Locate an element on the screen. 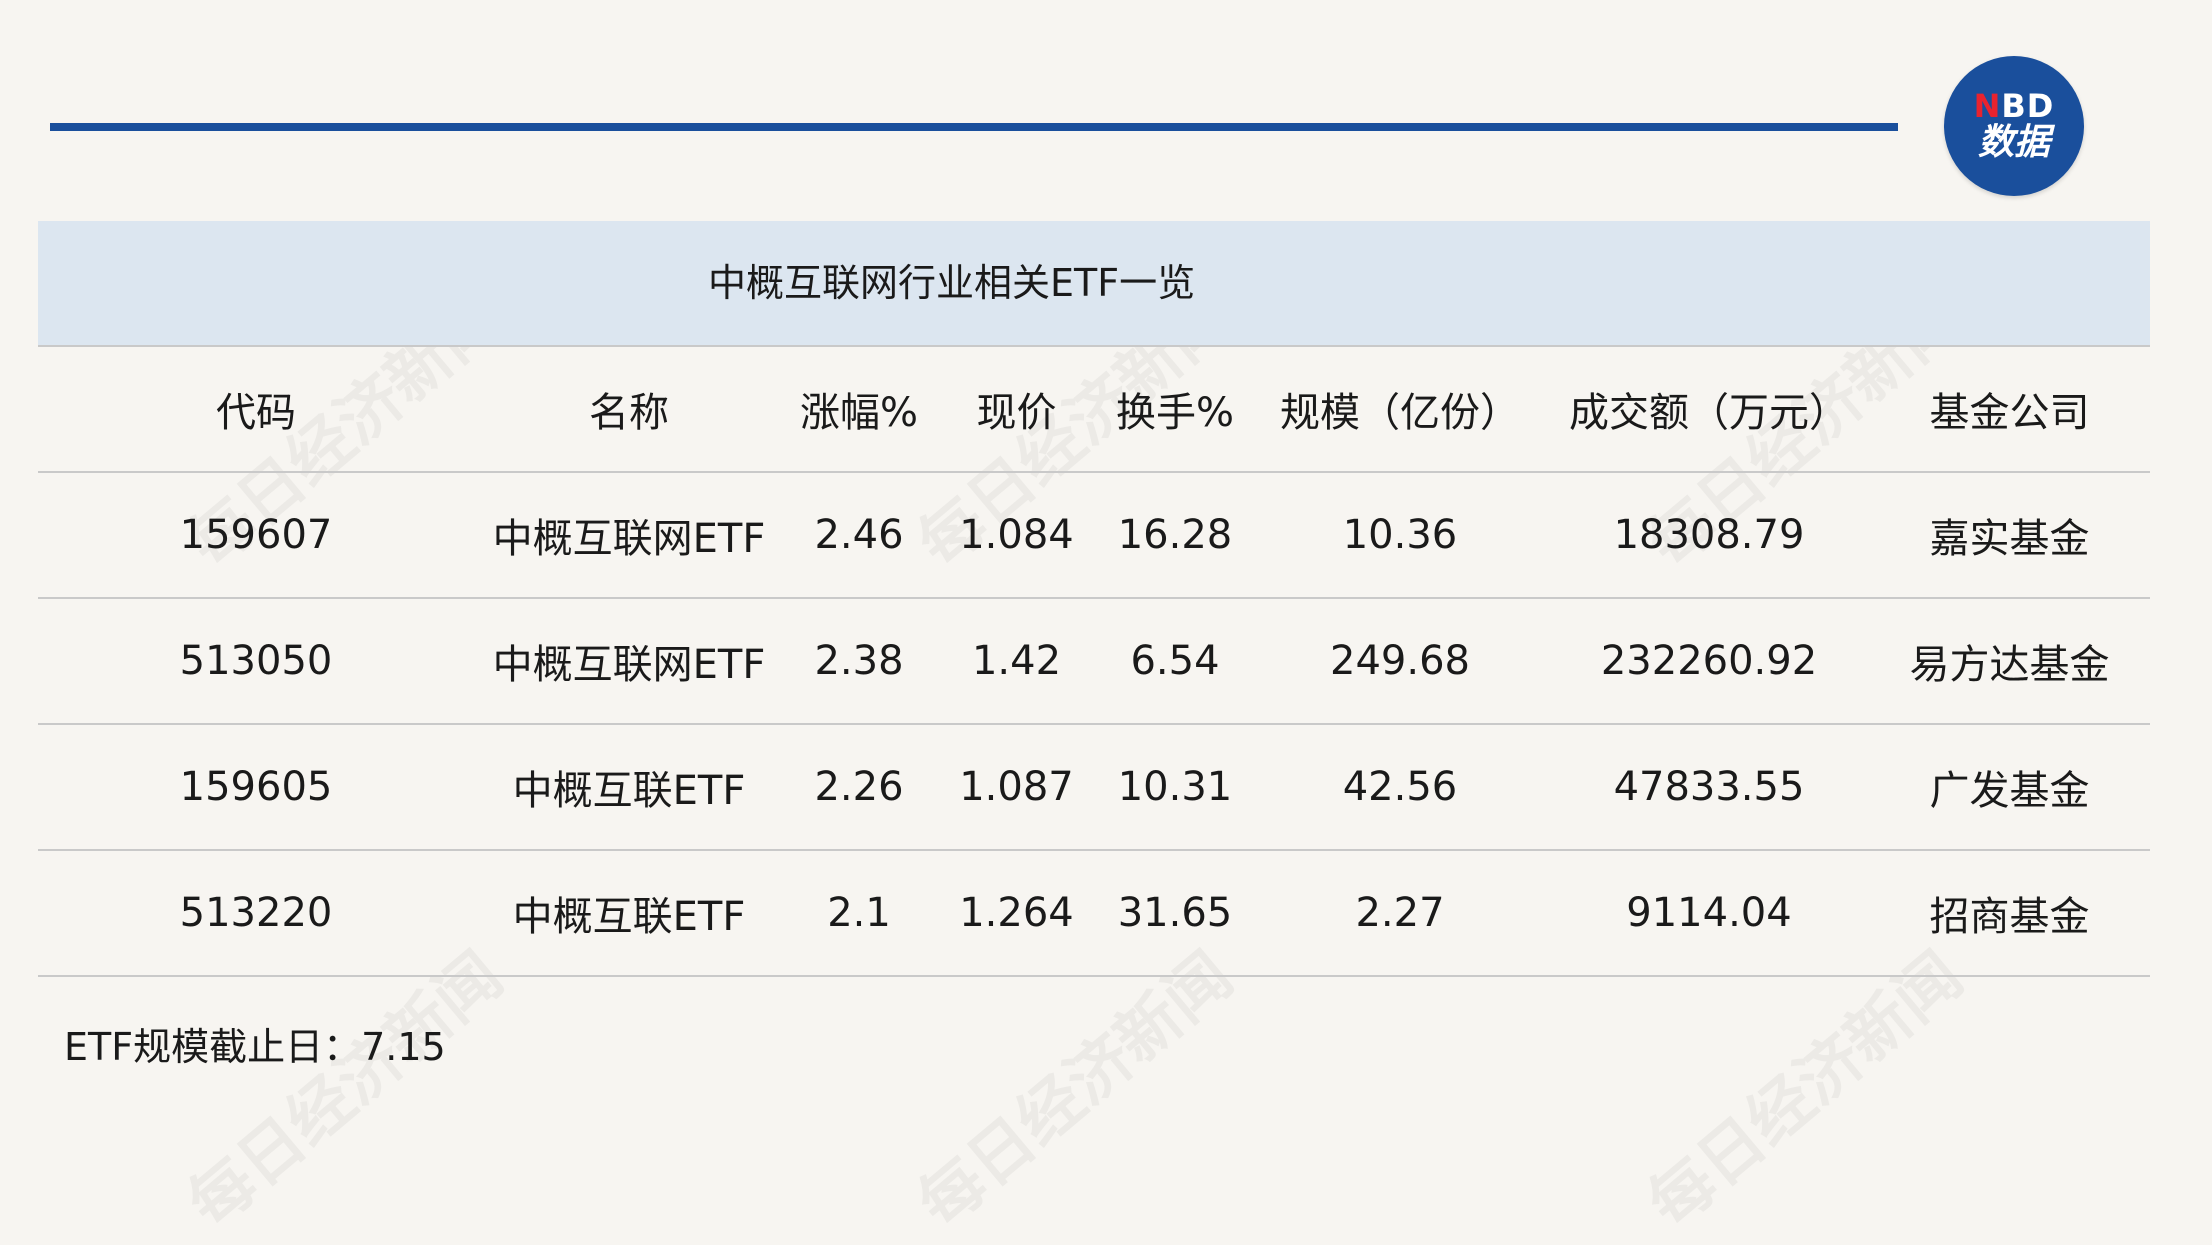 This screenshot has height=1245, width=2212. cell-turnover: 31.65 is located at coordinates (1175, 913).